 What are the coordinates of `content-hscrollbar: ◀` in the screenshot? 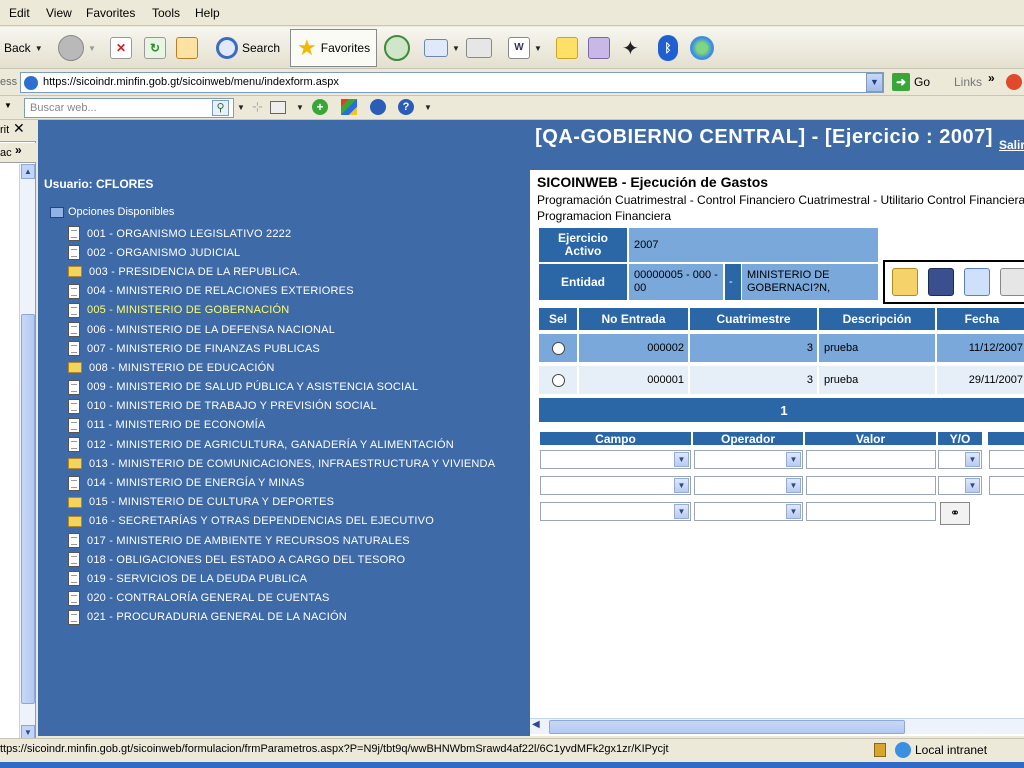 It's located at (777, 726).